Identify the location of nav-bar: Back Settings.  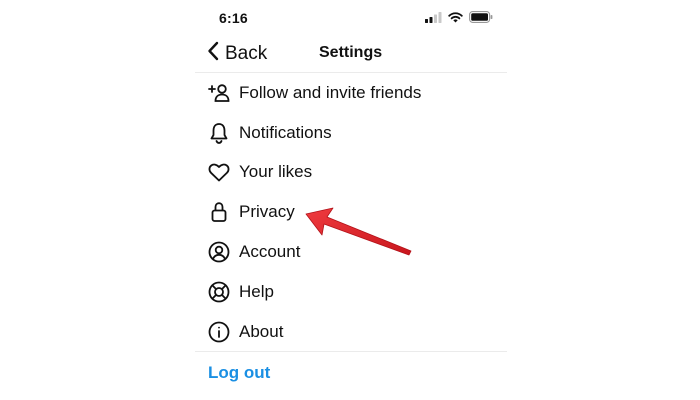
(351, 54).